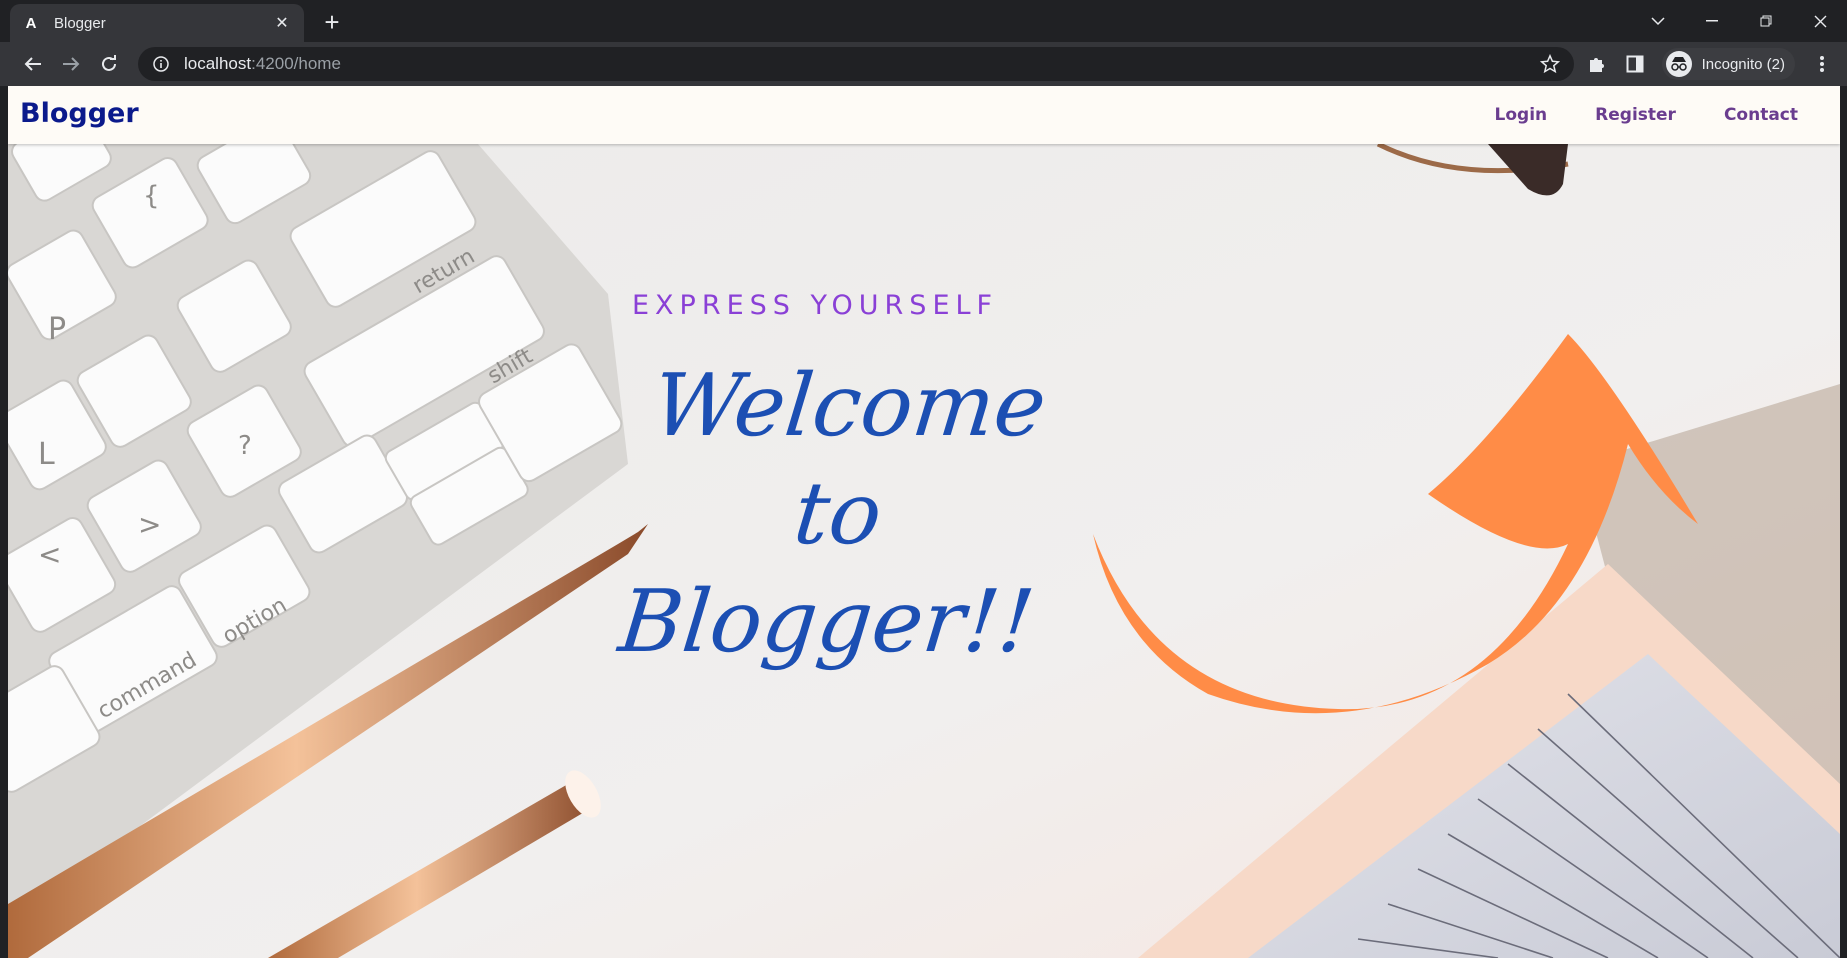 The width and height of the screenshot is (1847, 958). What do you see at coordinates (1712, 21) in the screenshot?
I see `minimize-button` at bounding box center [1712, 21].